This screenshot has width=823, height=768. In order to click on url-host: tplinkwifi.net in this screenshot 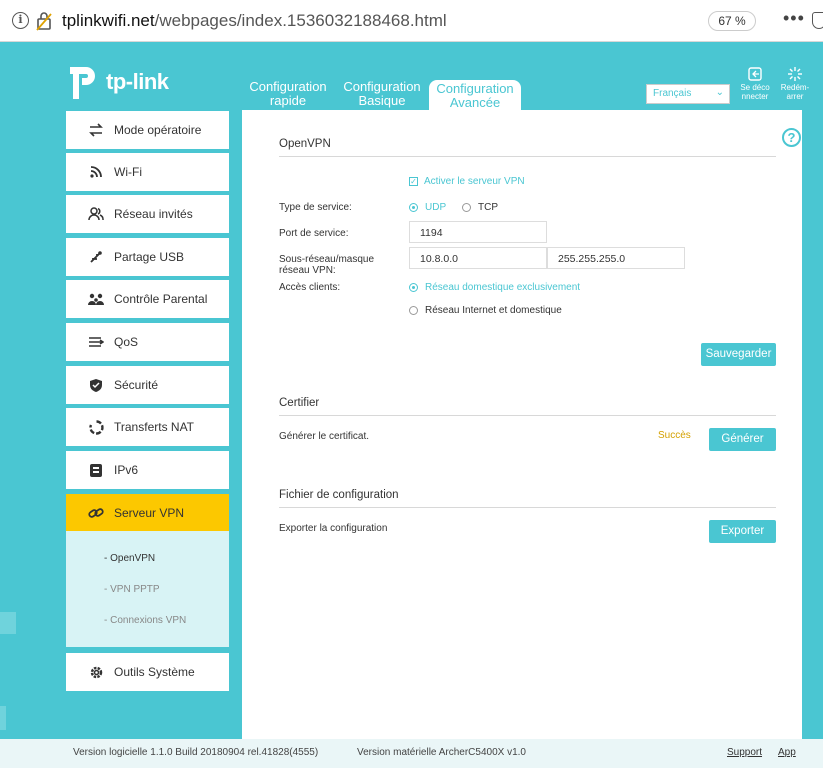, I will do `click(108, 20)`.